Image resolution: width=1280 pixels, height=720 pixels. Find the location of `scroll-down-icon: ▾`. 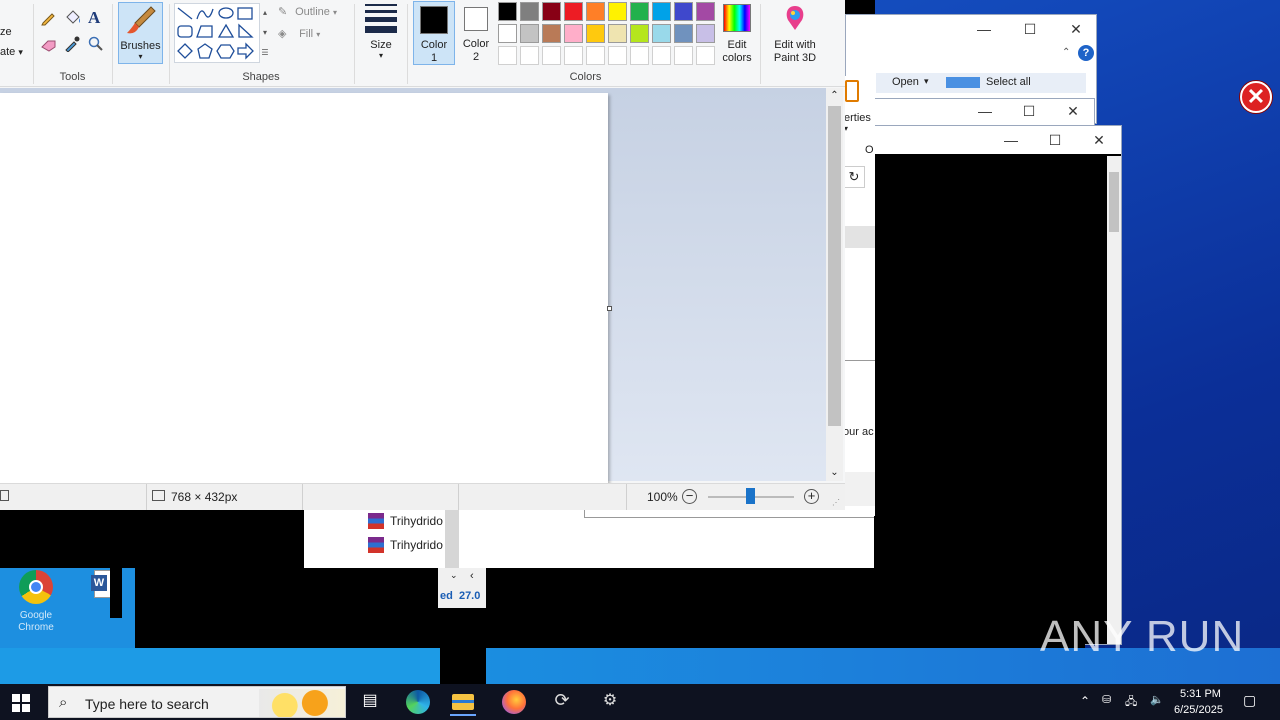

scroll-down-icon: ▾ is located at coordinates (265, 33).